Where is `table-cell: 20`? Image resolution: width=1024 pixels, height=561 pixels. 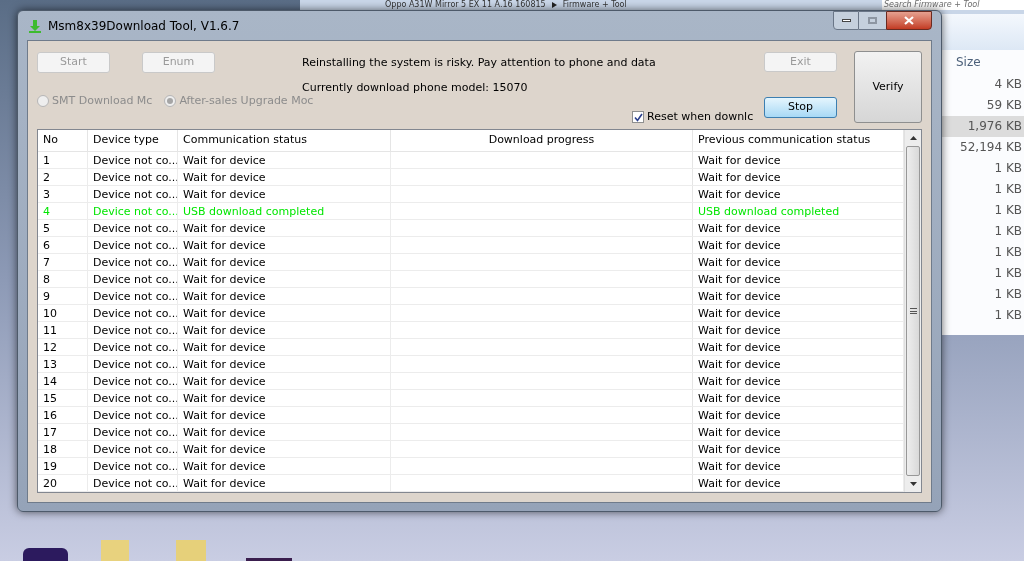
table-cell: 20 is located at coordinates (63, 483).